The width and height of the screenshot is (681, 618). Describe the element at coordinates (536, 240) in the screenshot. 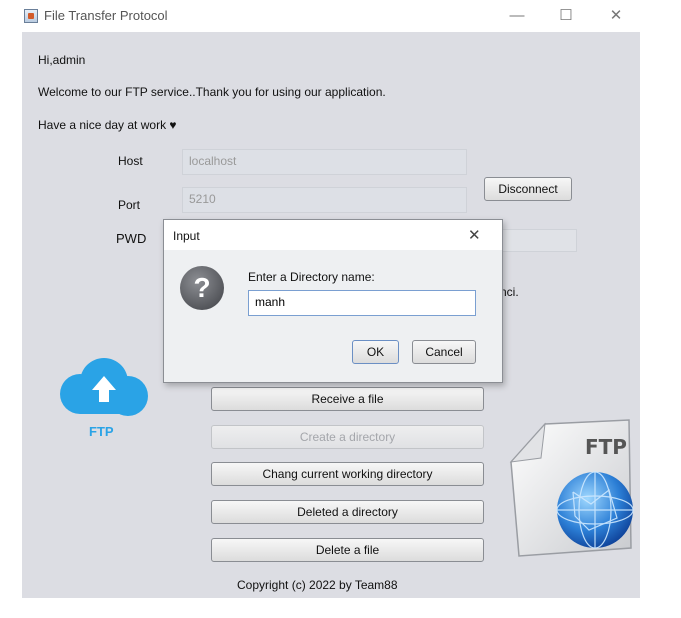

I see `pwd-field` at that location.